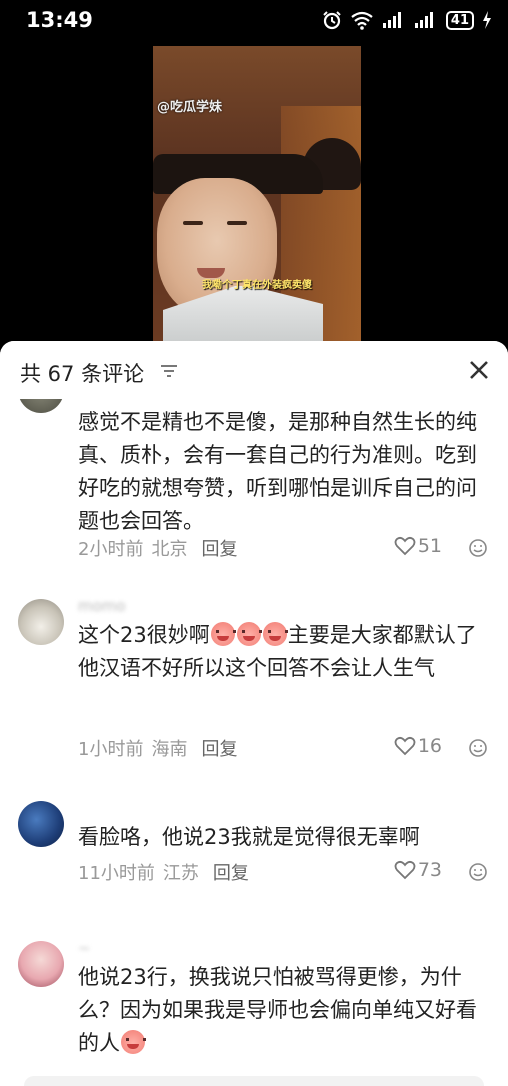 Image resolution: width=508 pixels, height=1086 pixels. What do you see at coordinates (116, 873) in the screenshot?
I see `comment-time: 11小时前` at bounding box center [116, 873].